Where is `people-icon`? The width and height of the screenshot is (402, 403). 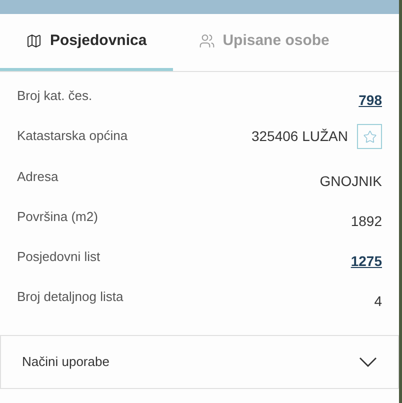 people-icon is located at coordinates (206, 41).